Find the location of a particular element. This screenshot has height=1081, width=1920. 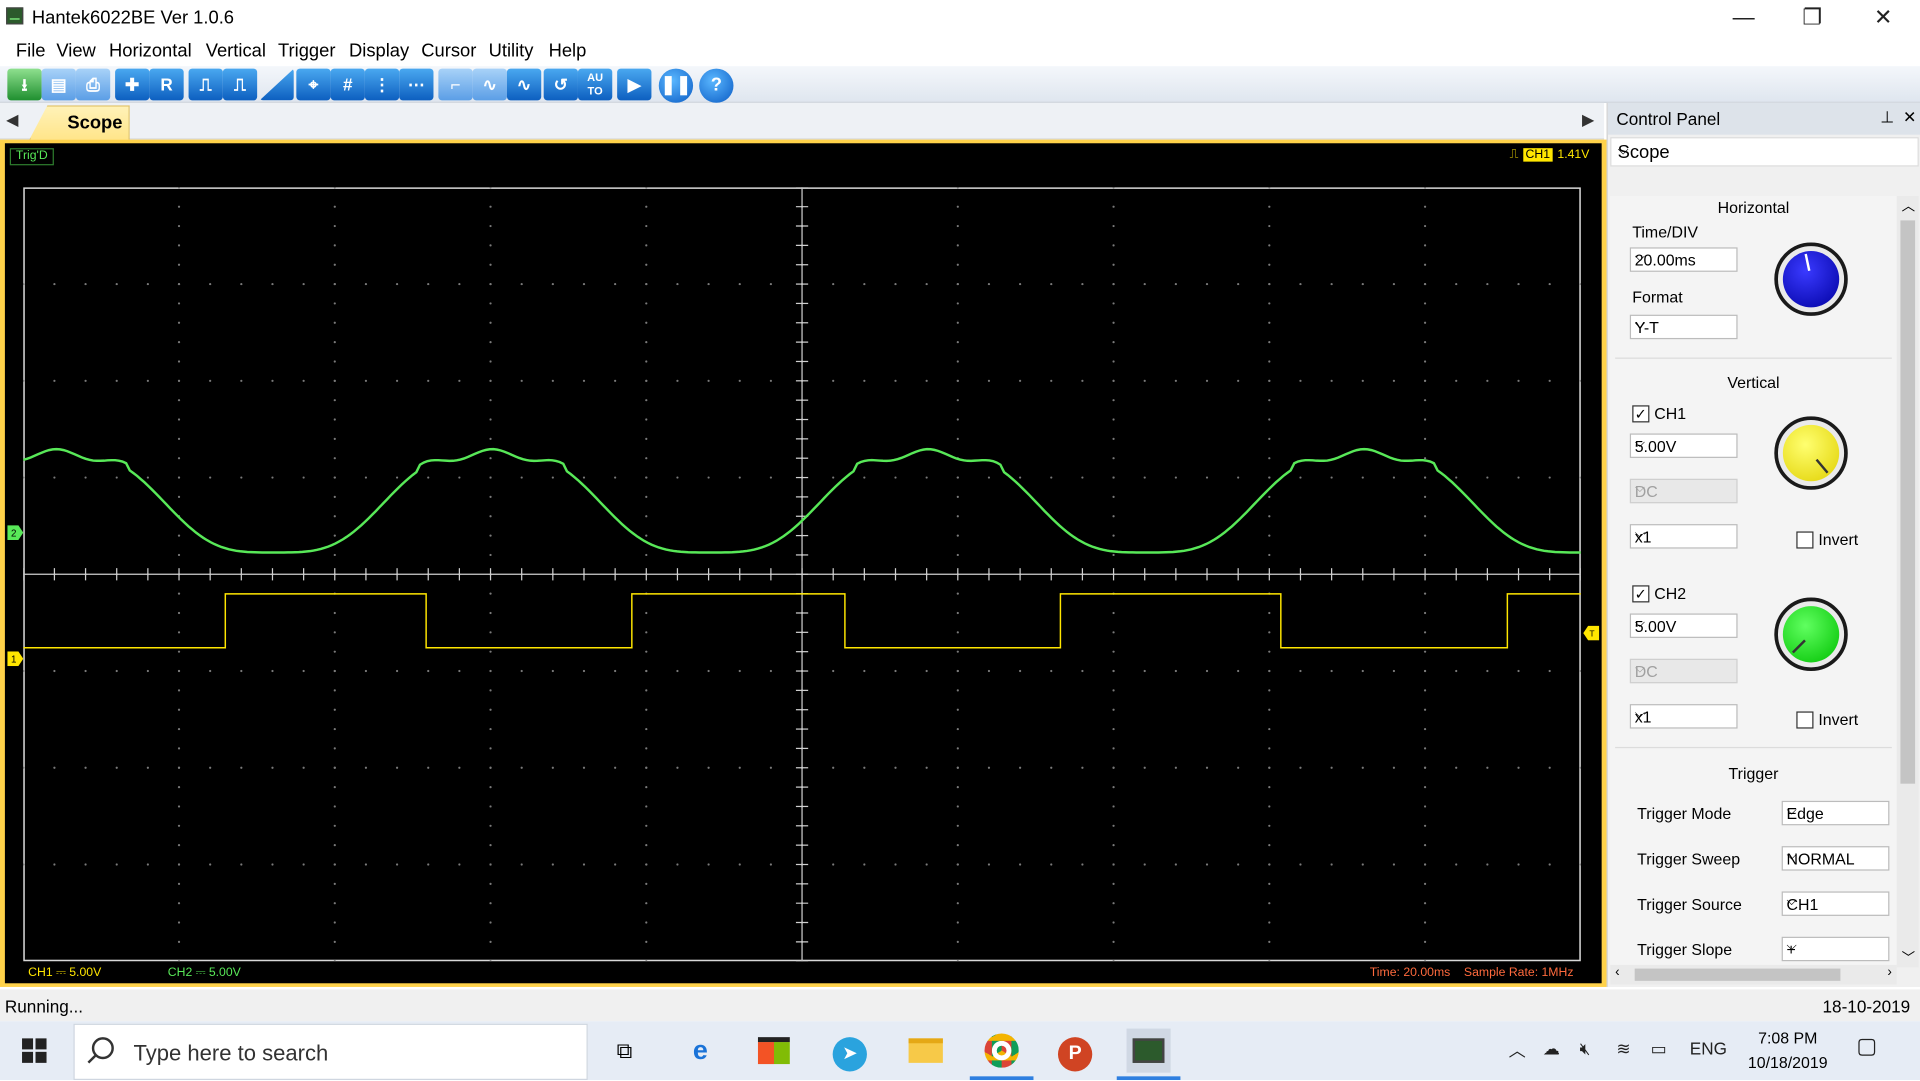

menu-utility: Utility is located at coordinates (511, 50).